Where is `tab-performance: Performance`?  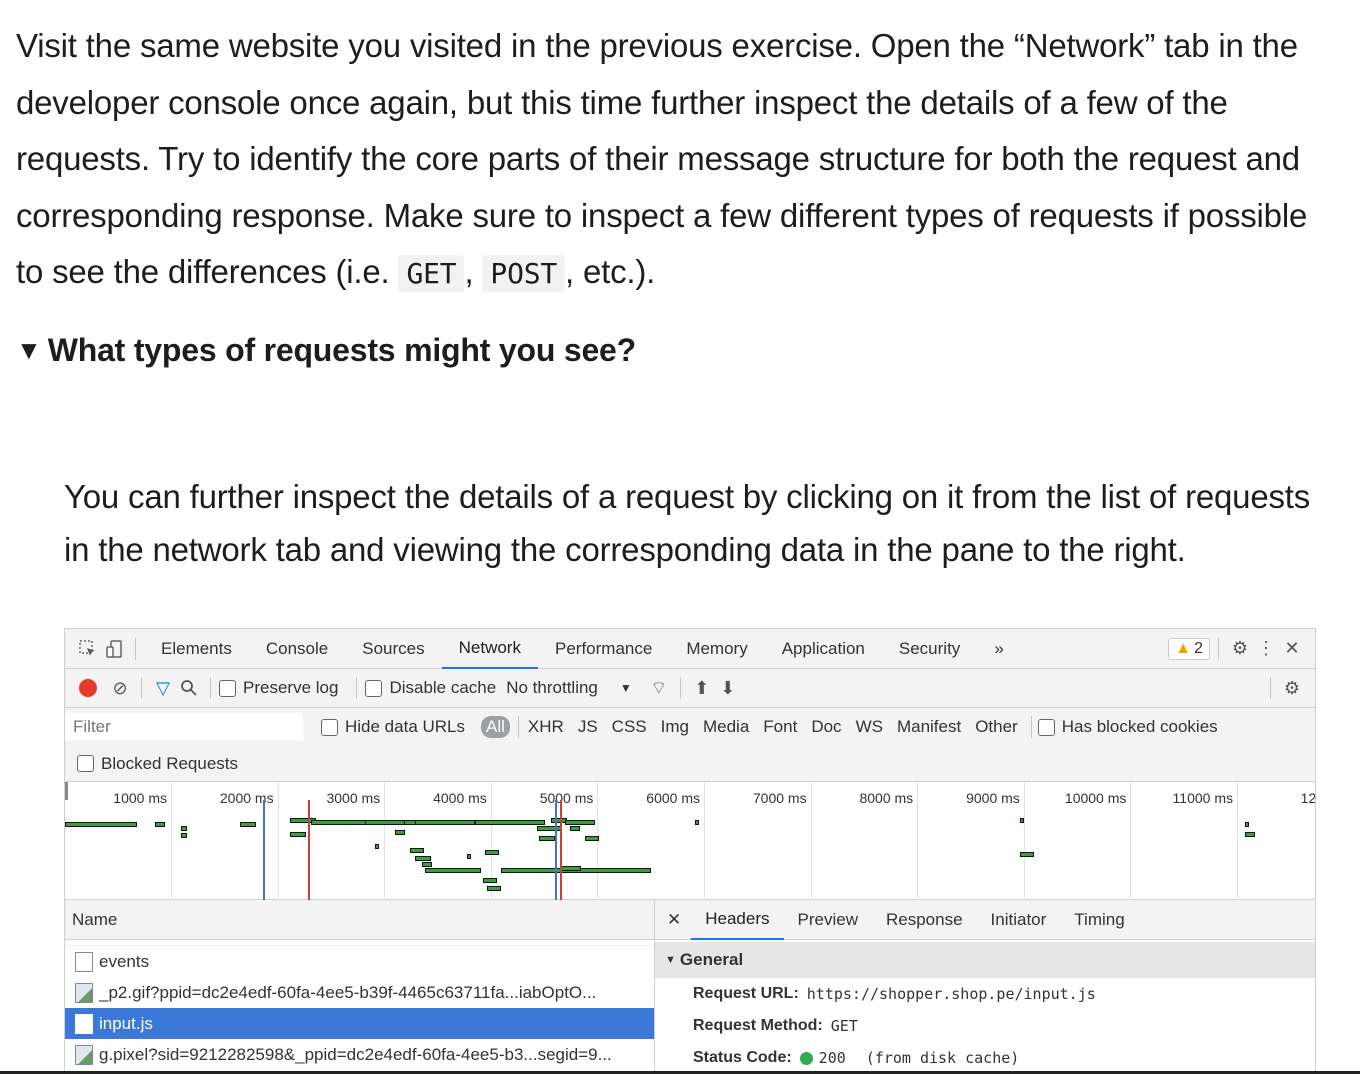
tab-performance: Performance is located at coordinates (603, 649).